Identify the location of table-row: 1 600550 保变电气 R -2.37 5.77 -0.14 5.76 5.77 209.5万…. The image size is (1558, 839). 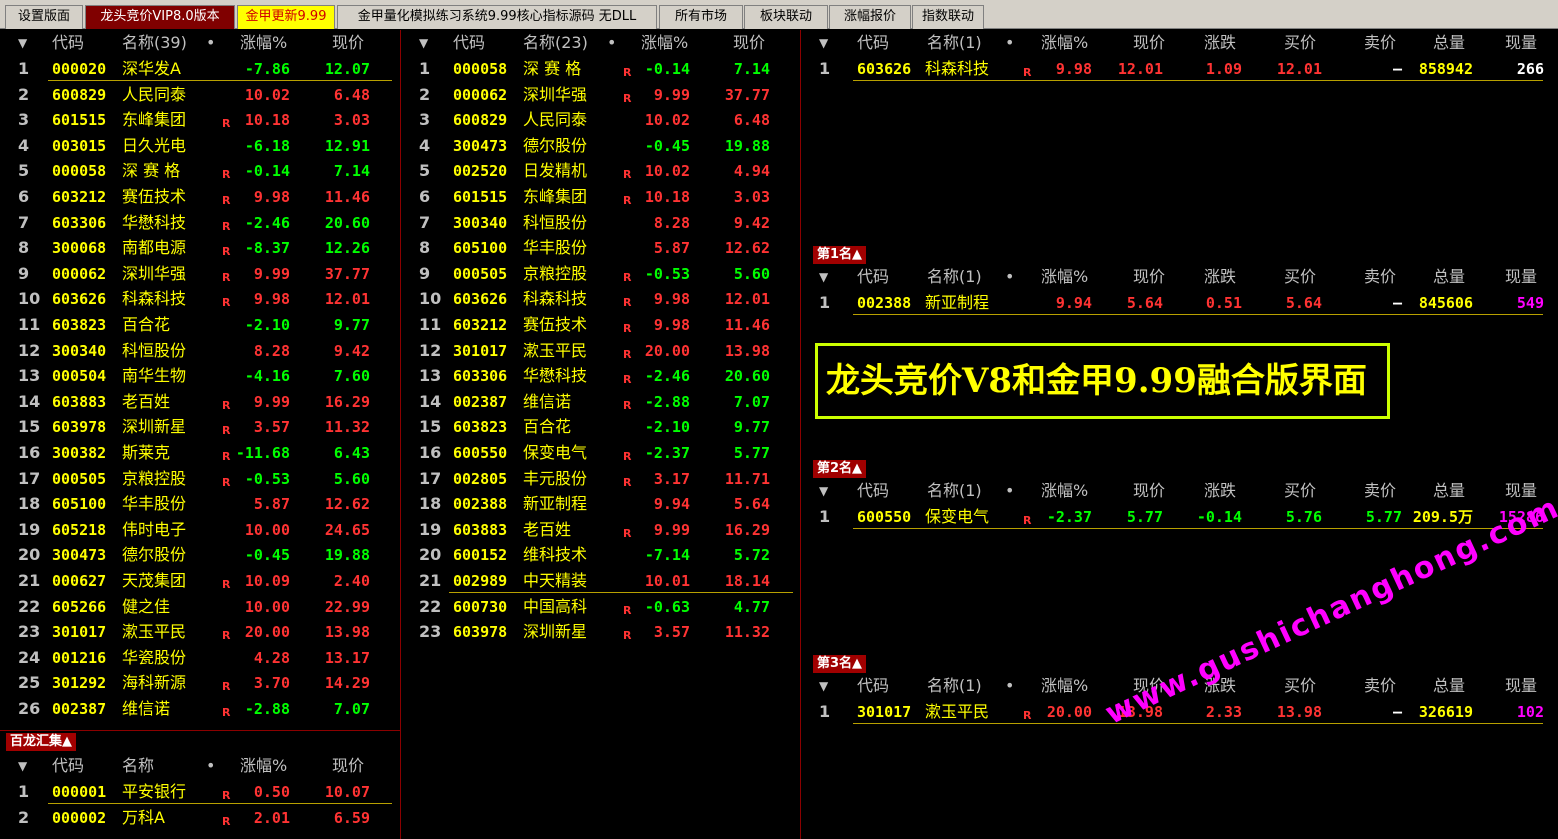
(1179, 517).